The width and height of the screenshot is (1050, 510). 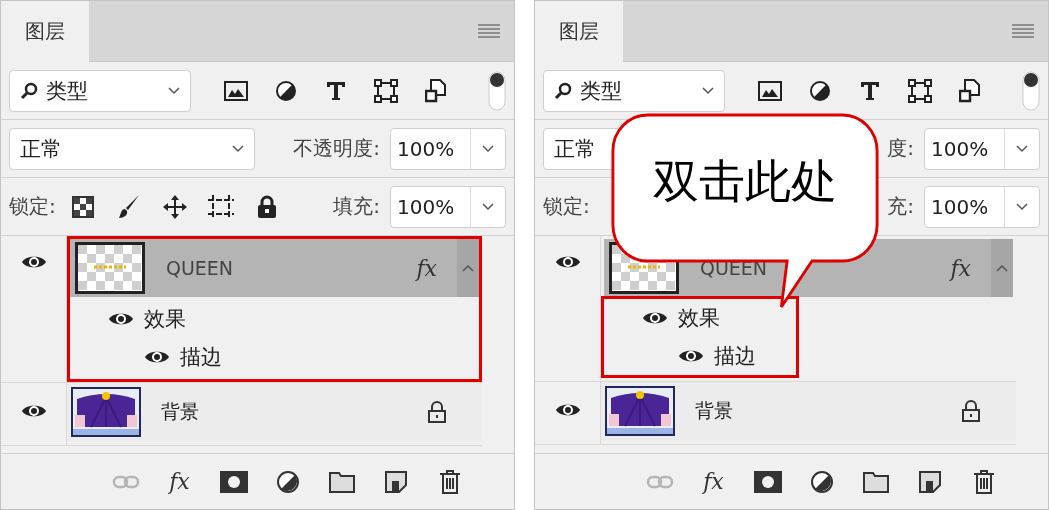 I want to click on layer-row: QUEEN fx, so click(x=274, y=268).